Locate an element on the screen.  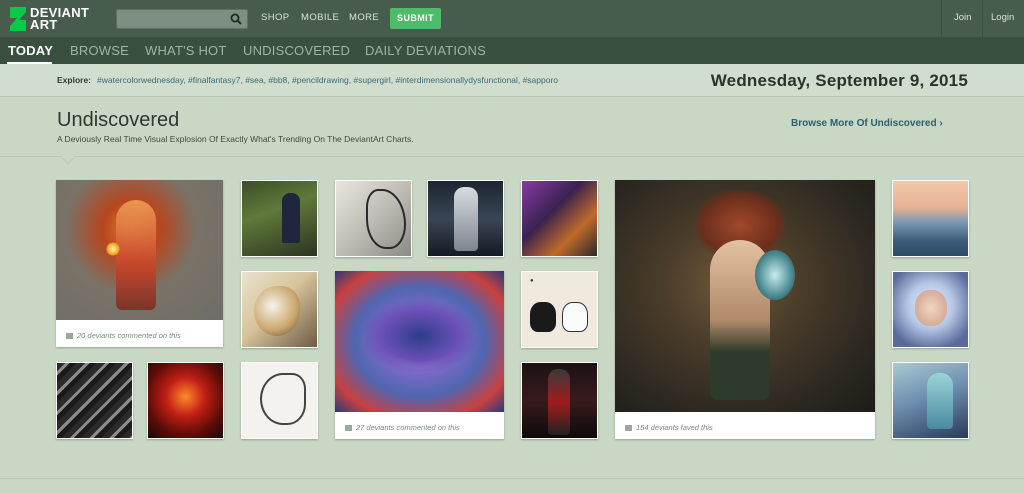
deviation-card: 20 deviants commented on this is located at coordinates (139, 263).